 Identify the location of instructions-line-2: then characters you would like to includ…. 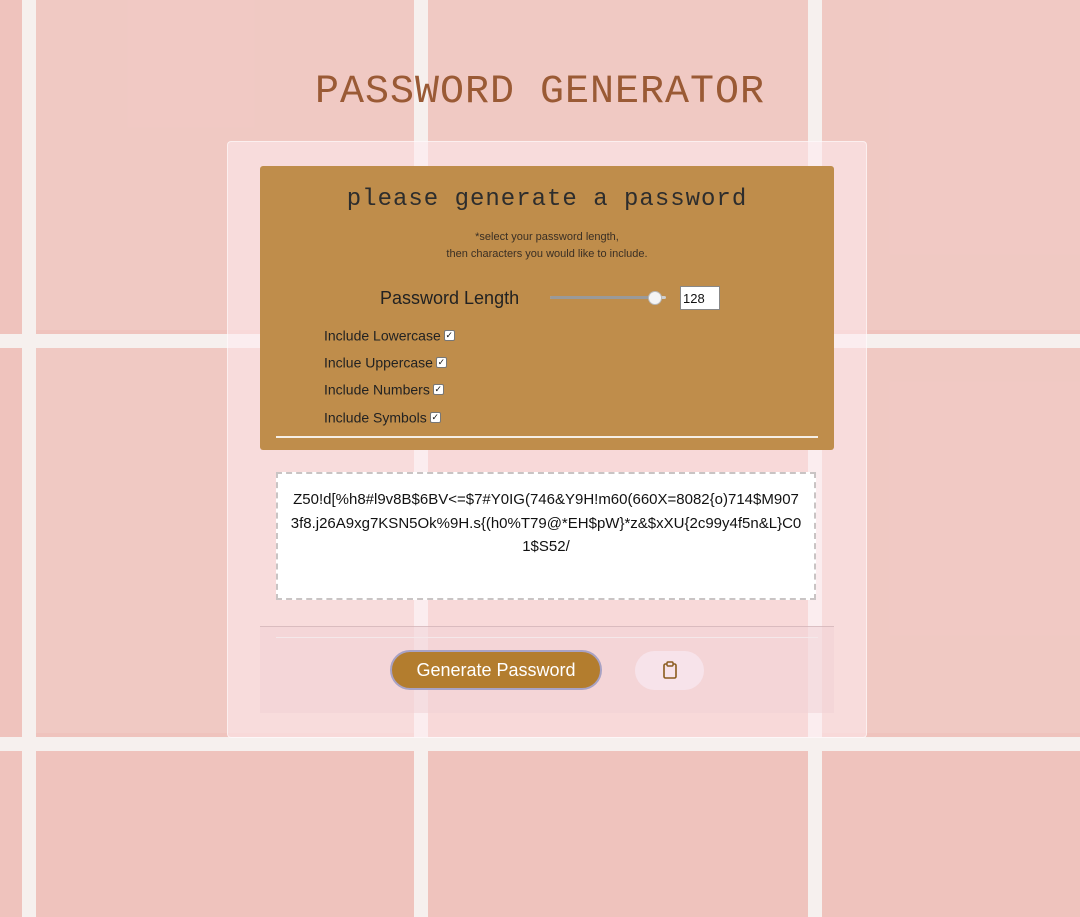
(547, 254).